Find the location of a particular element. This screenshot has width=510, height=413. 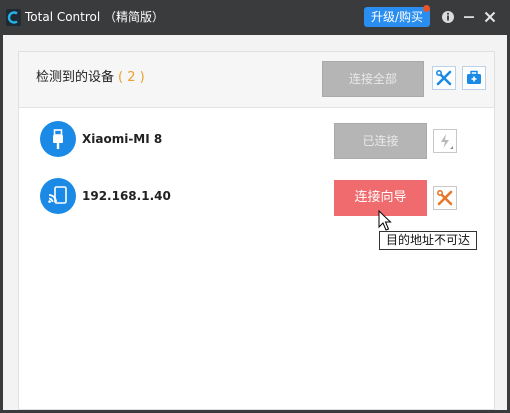

toolbox-button is located at coordinates (474, 78).